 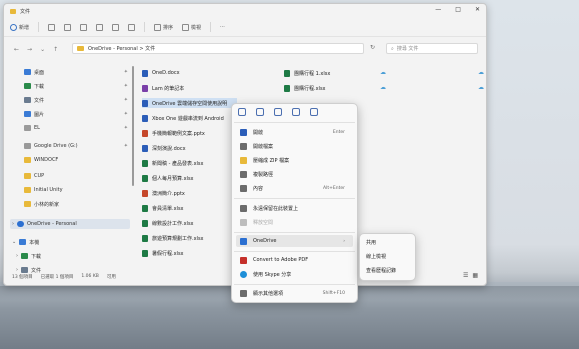 I want to click on sidebar-item-cup: CUP, so click(x=70, y=176).